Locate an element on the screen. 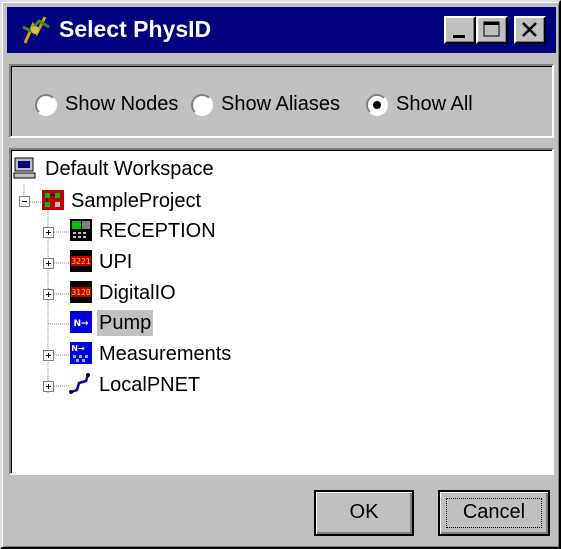 This screenshot has height=549, width=561. focus-indicator is located at coordinates (494, 513).